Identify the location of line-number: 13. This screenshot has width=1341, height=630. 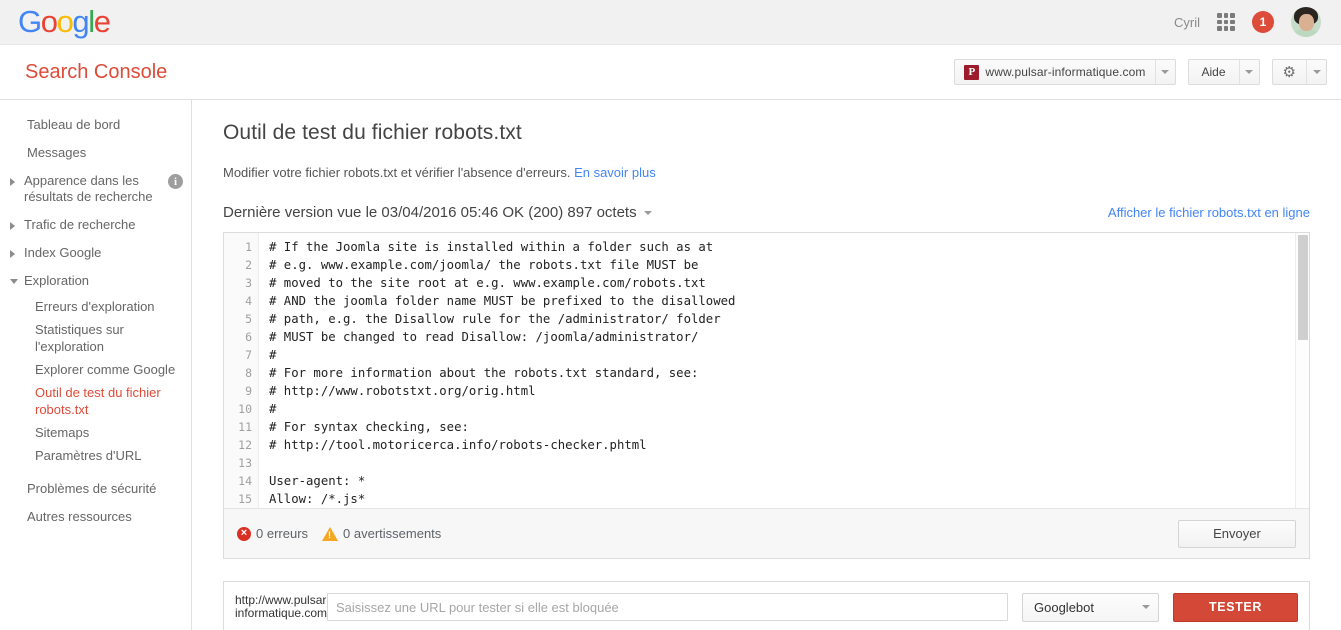
(245, 463).